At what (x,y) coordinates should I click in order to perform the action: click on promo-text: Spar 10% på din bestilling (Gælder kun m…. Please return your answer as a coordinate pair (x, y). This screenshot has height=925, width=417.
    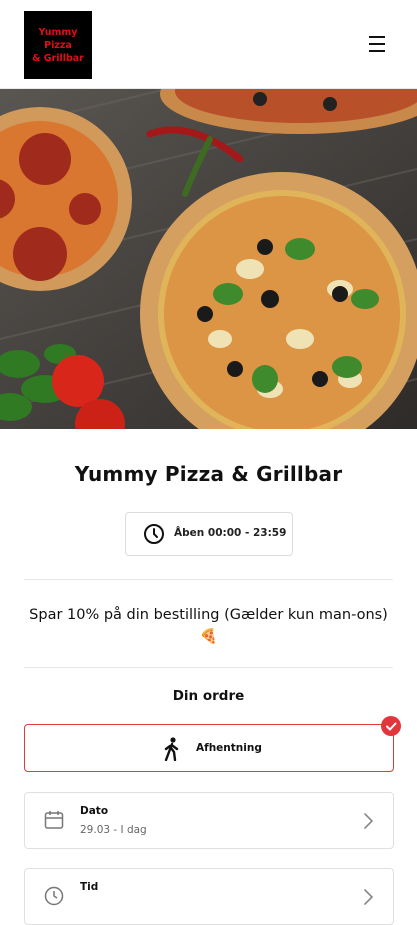
    Looking at the image, I should click on (208, 626).